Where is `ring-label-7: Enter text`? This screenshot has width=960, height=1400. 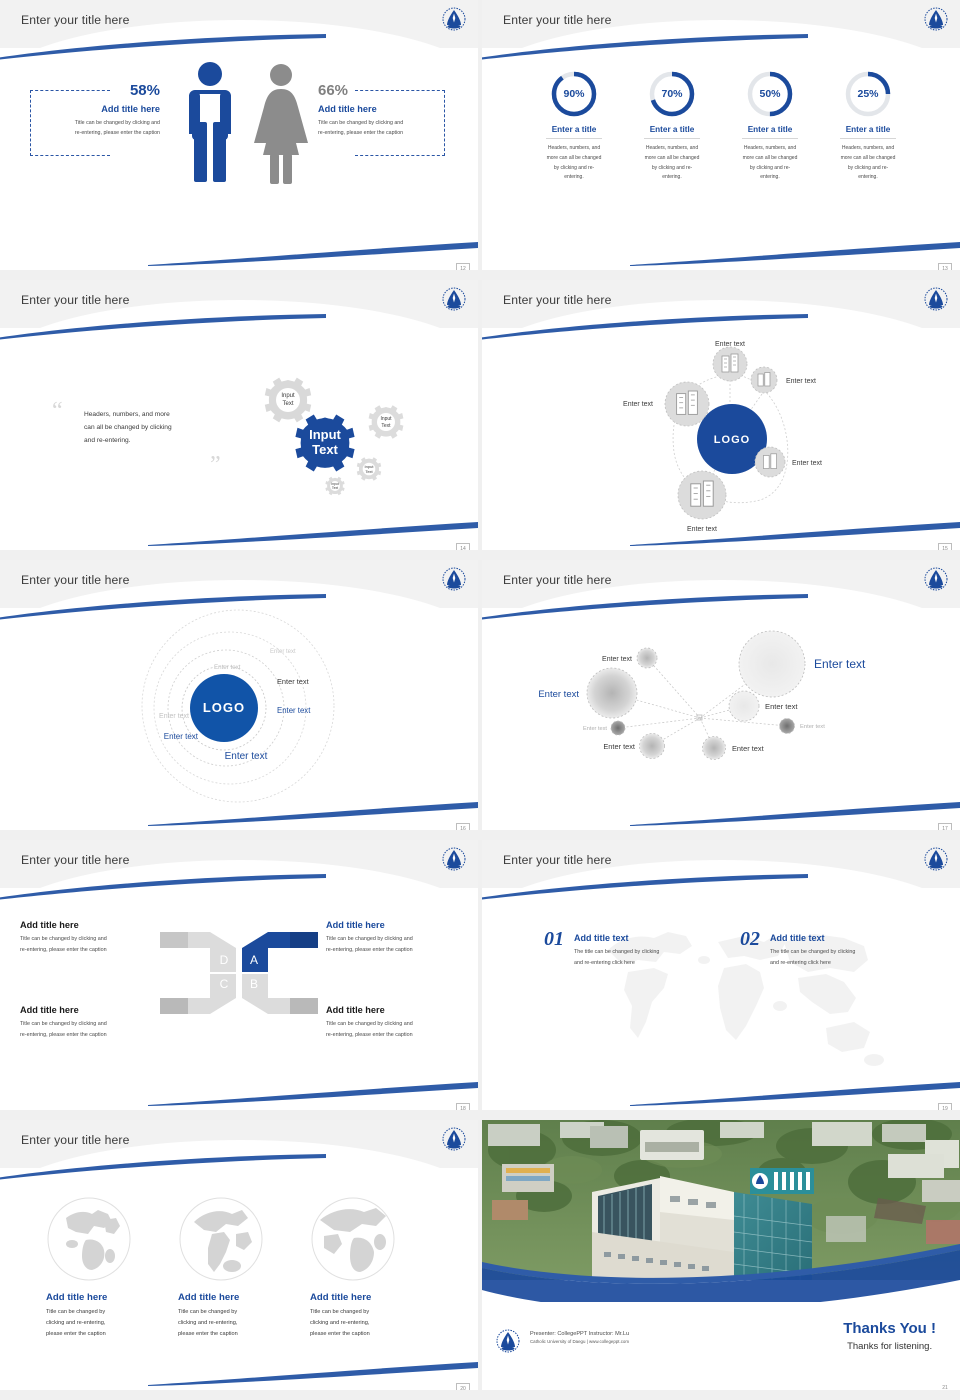
ring-label-7: Enter text is located at coordinates (246, 756).